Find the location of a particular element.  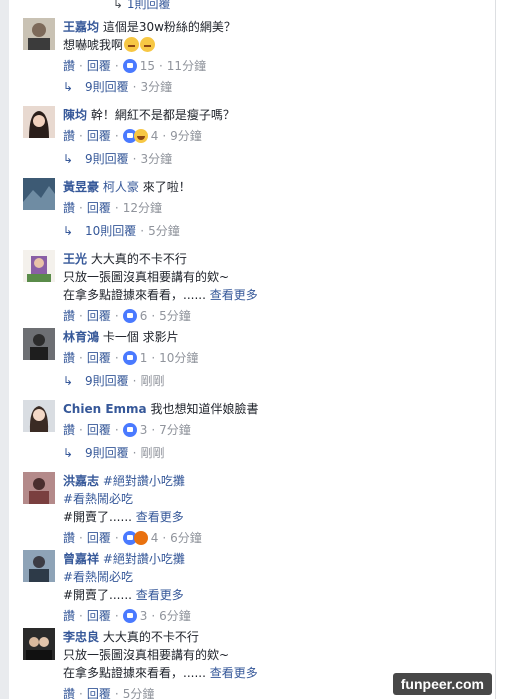

timestamp: 7分鐘 is located at coordinates (175, 430).